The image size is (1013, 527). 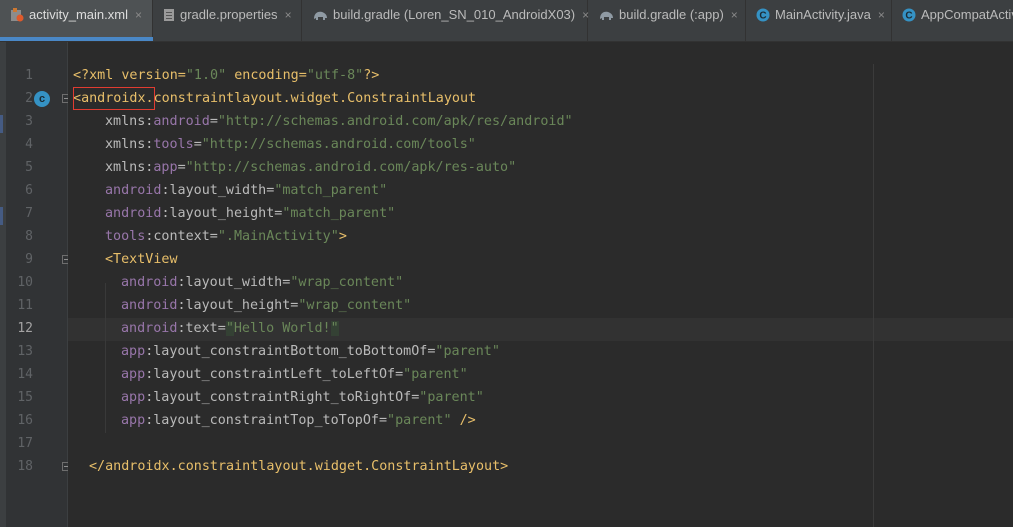 I want to click on line-number: 2, so click(x=29, y=98).